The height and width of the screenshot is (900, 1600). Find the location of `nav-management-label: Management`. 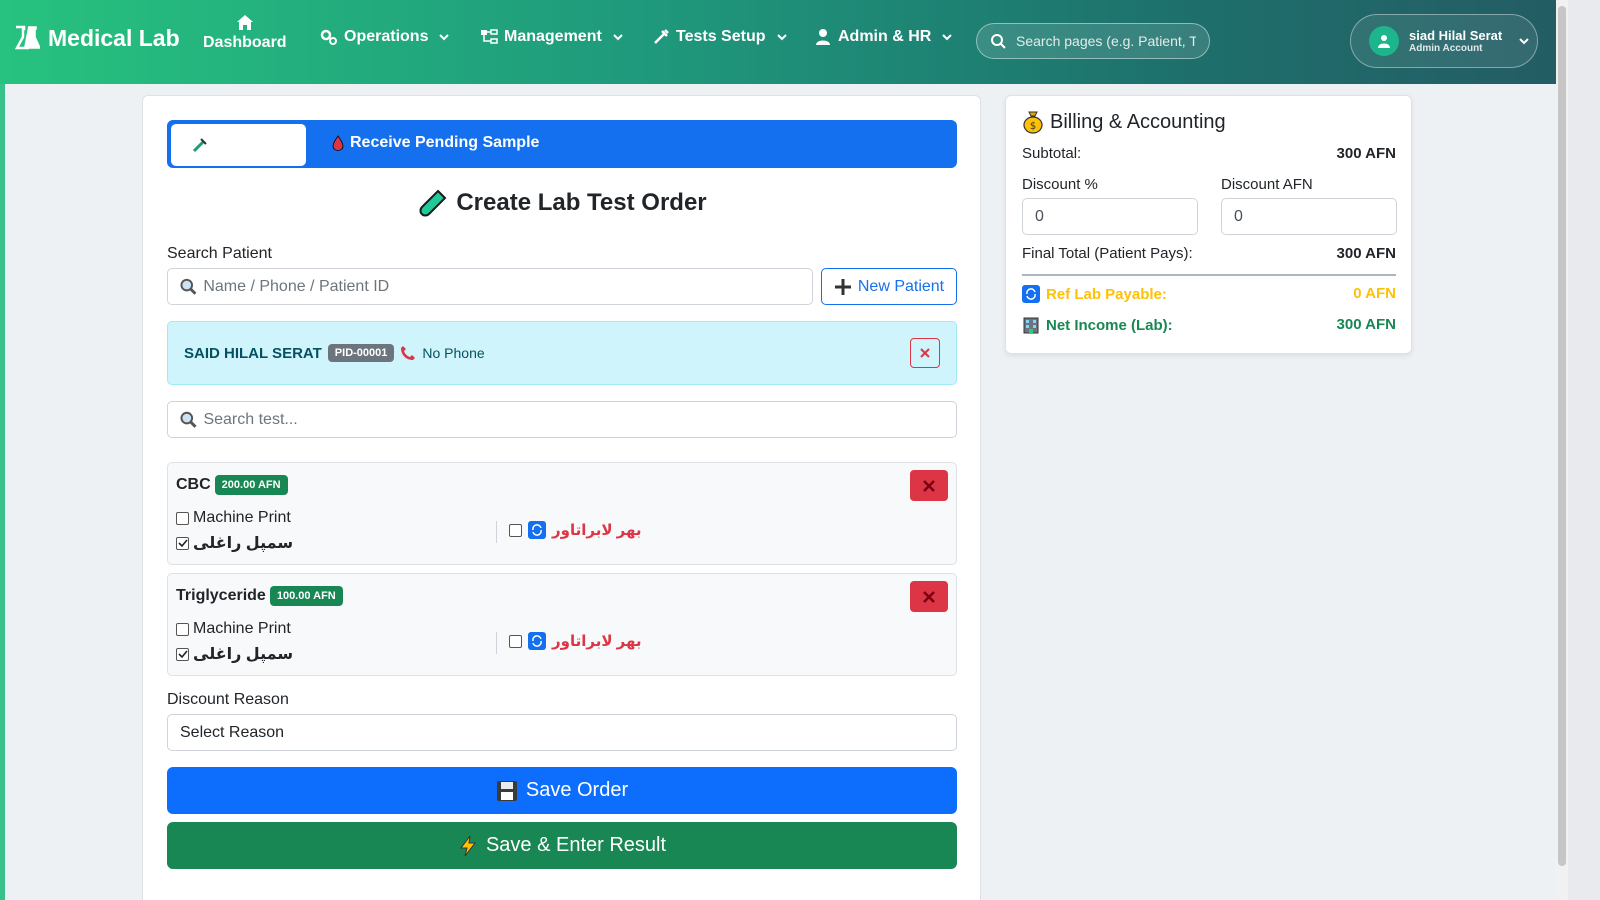

nav-management-label: Management is located at coordinates (553, 36).